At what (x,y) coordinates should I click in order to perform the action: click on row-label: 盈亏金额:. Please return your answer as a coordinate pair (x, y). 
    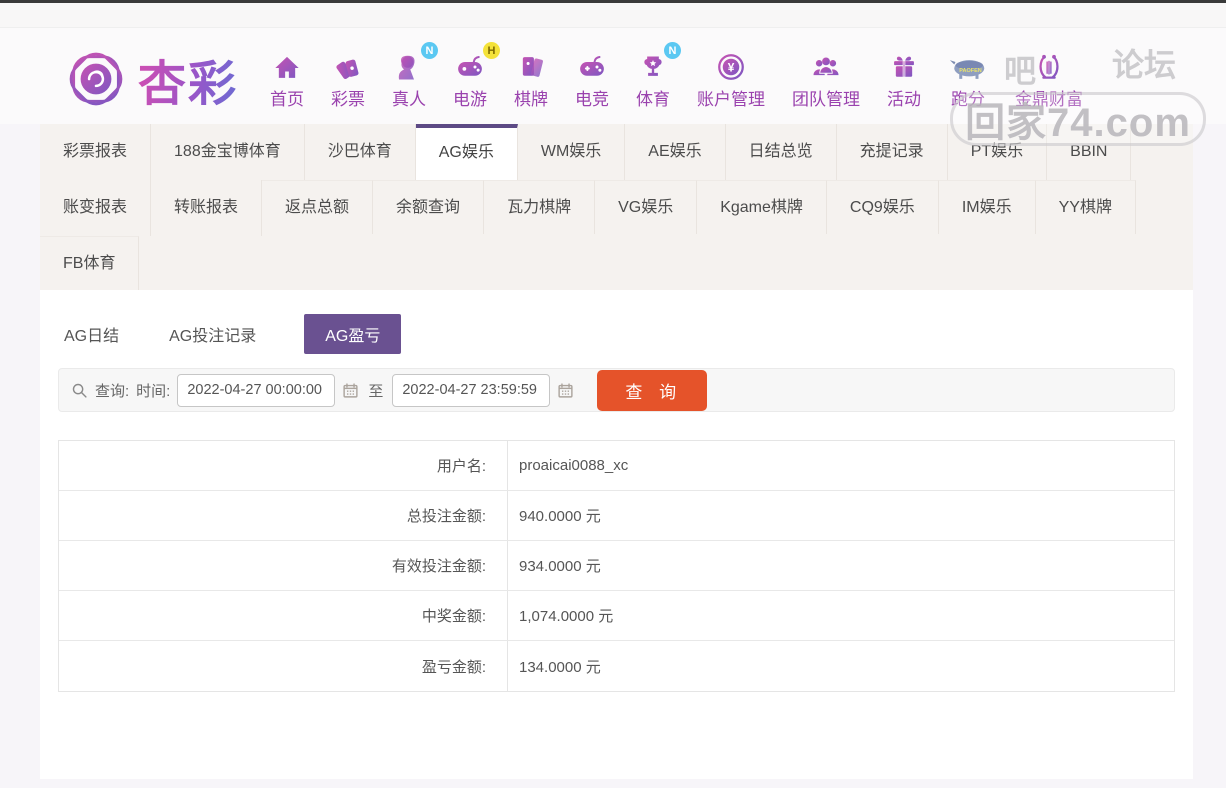
    Looking at the image, I should click on (283, 666).